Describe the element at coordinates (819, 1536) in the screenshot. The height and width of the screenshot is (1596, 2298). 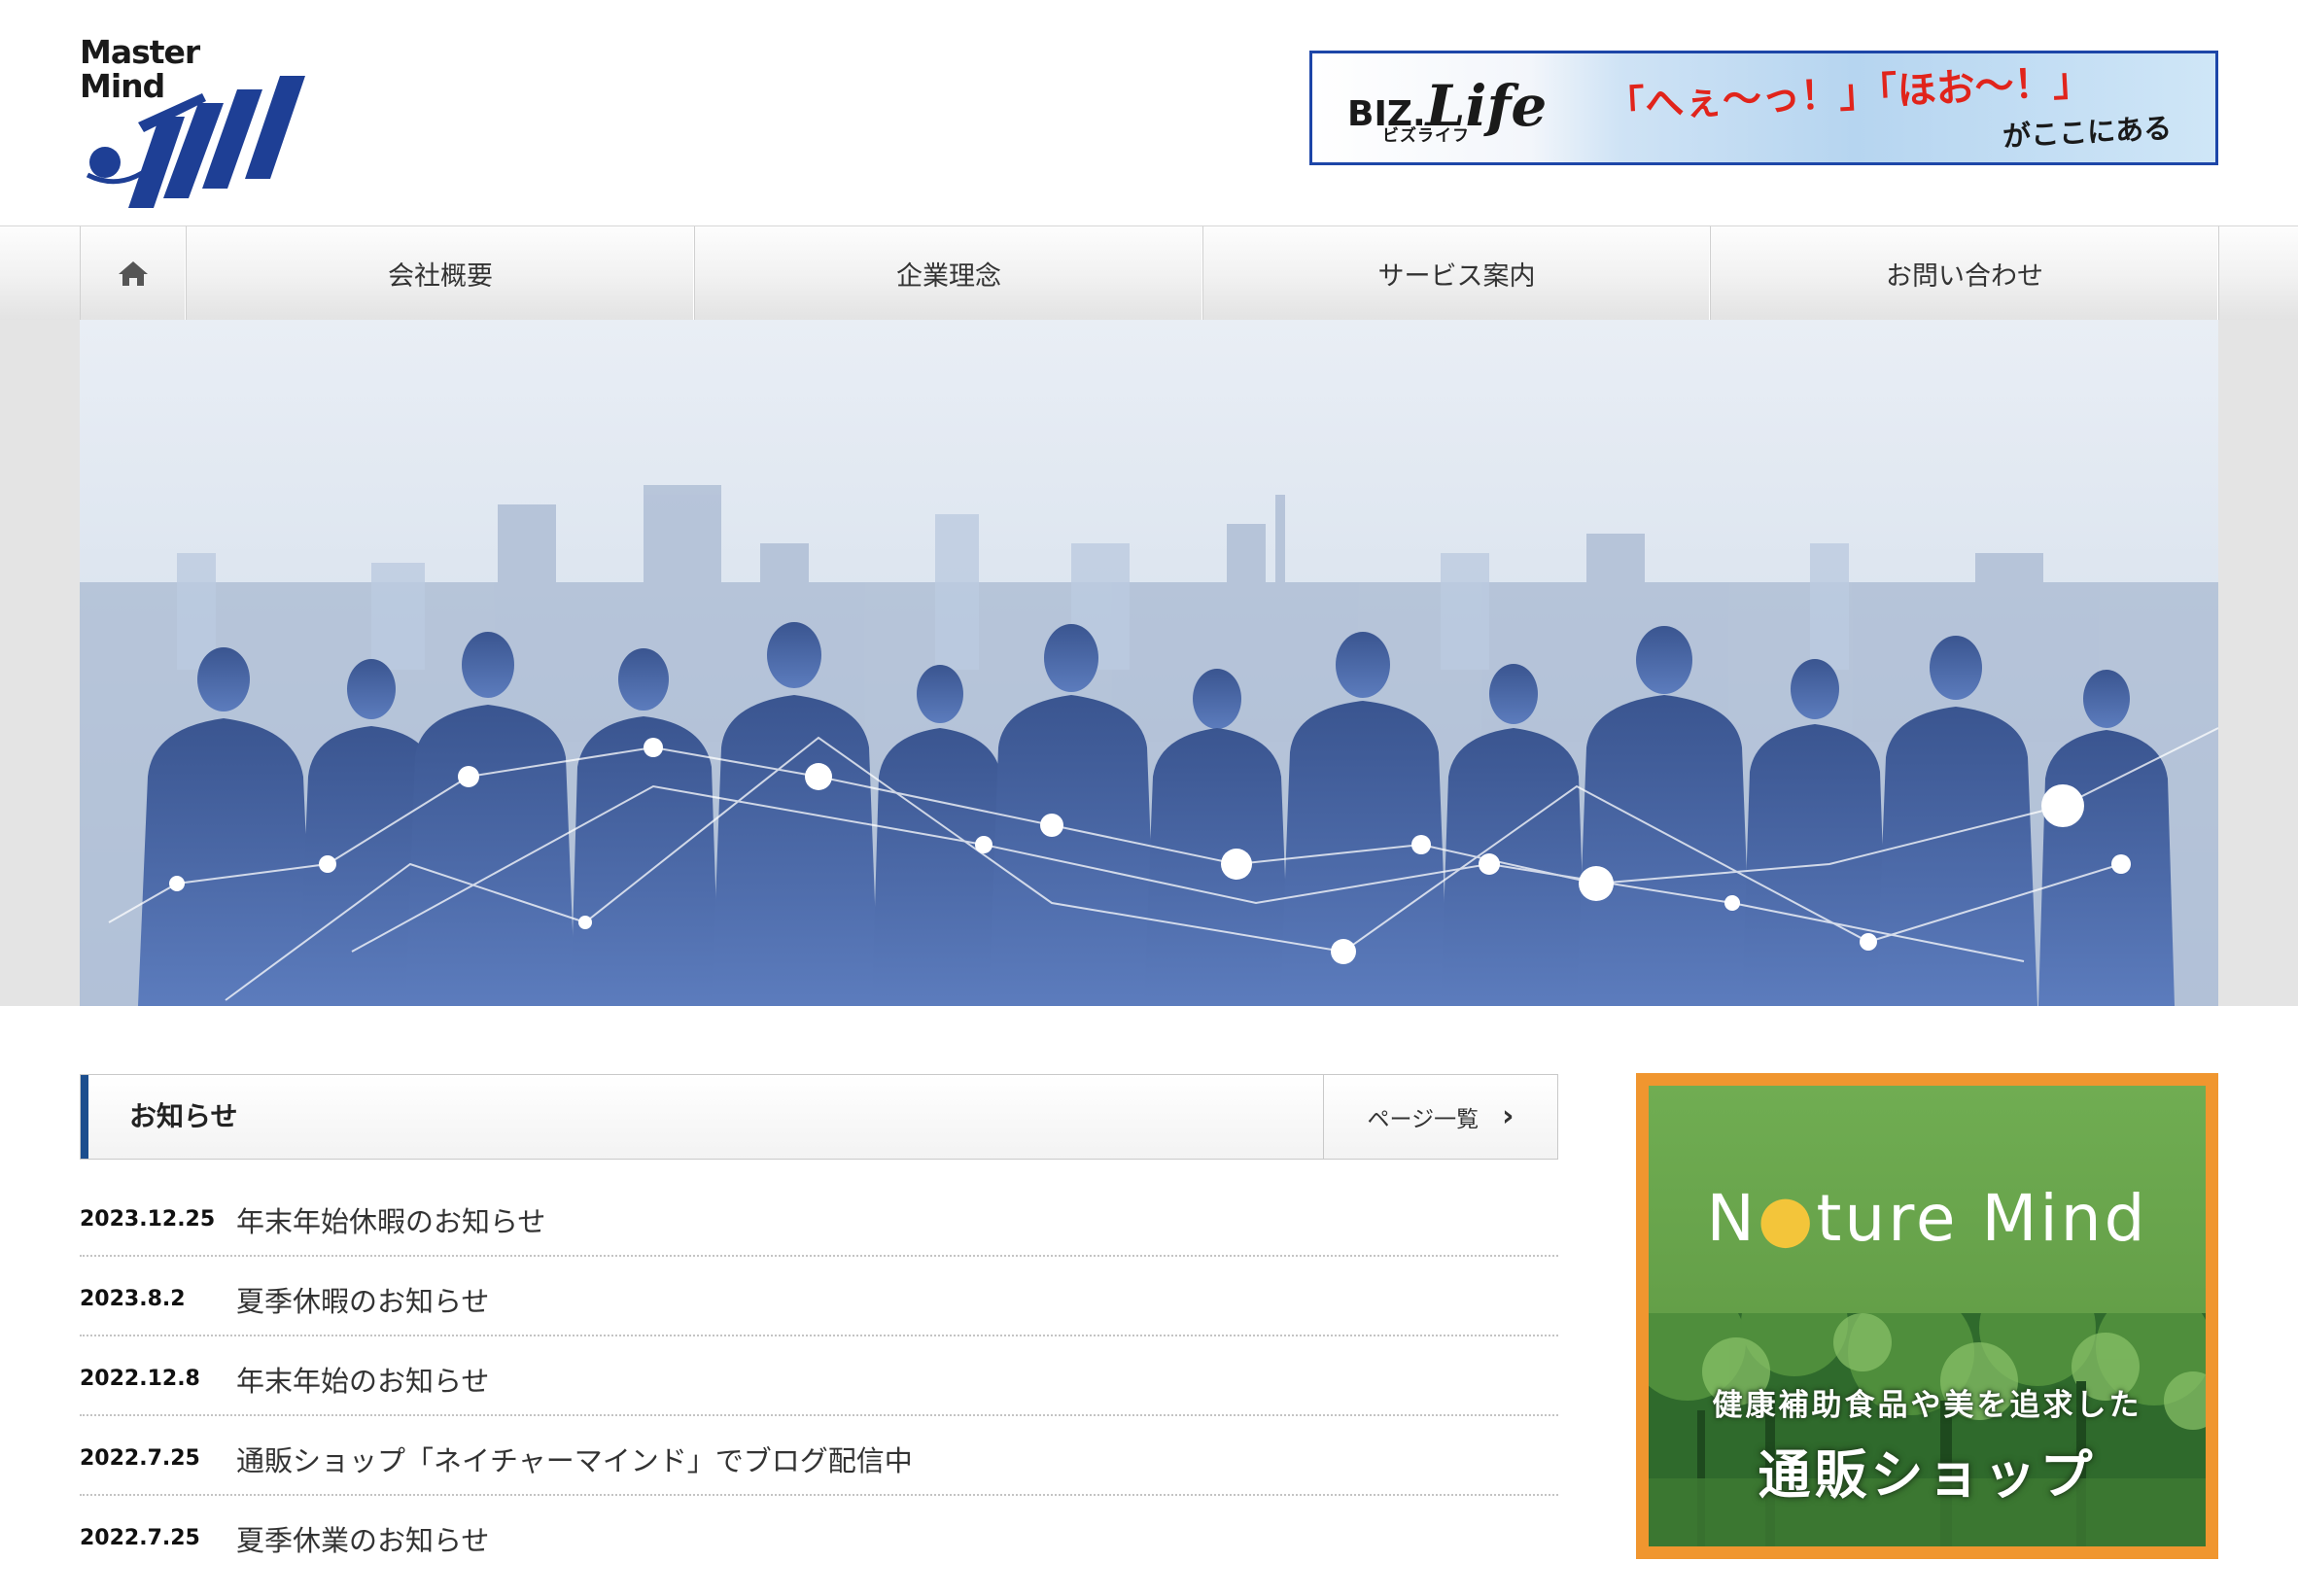
I see `news-item: 2022.7.25 夏季休業のお知らせ` at that location.